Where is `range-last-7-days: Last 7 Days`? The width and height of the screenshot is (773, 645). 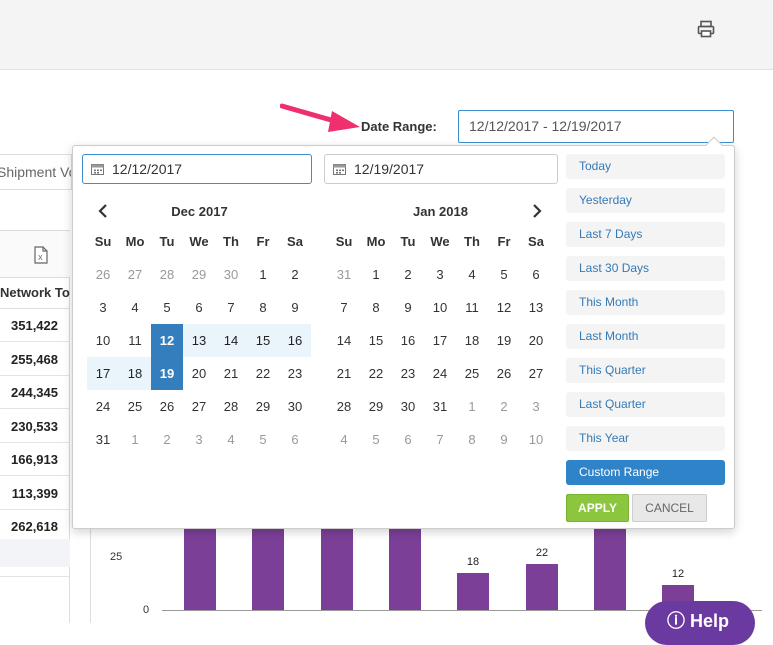 range-last-7-days: Last 7 Days is located at coordinates (645, 234).